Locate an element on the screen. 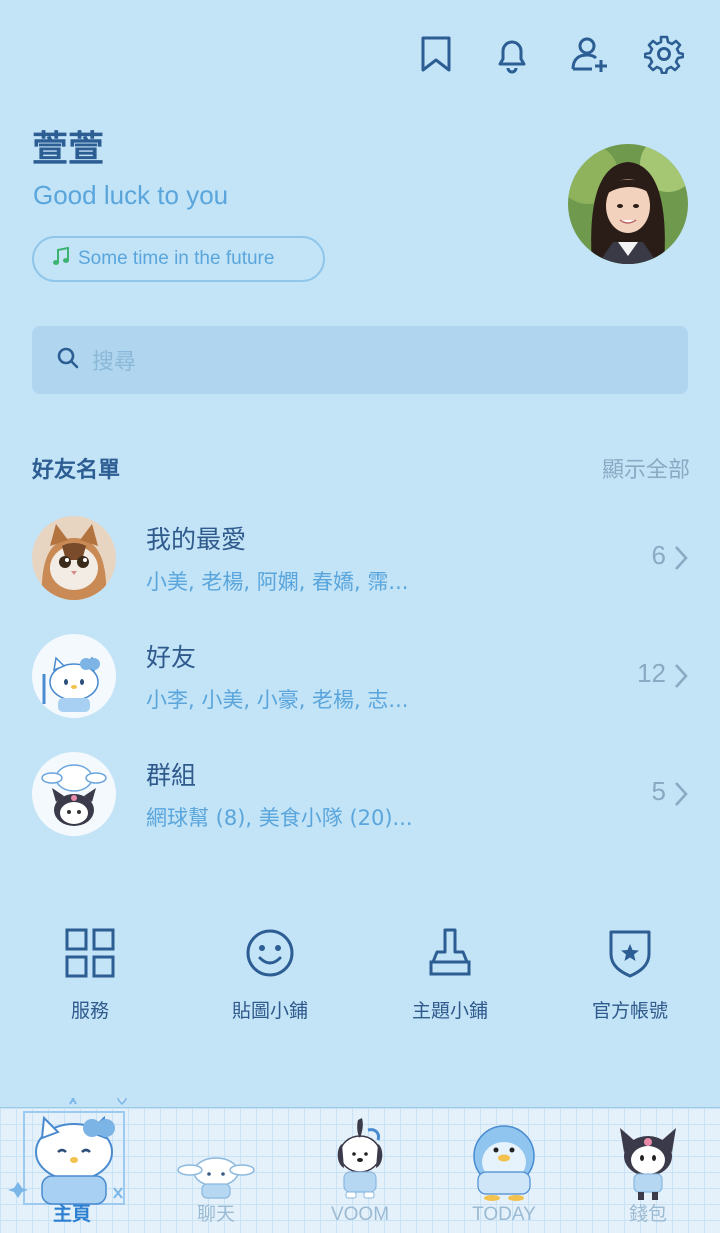  status-message: Good luck to you is located at coordinates (130, 195).